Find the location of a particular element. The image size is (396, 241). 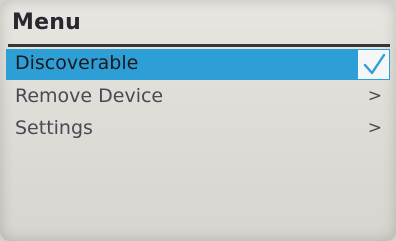

menu-item-remove-device: Remove Device > is located at coordinates (198, 97).